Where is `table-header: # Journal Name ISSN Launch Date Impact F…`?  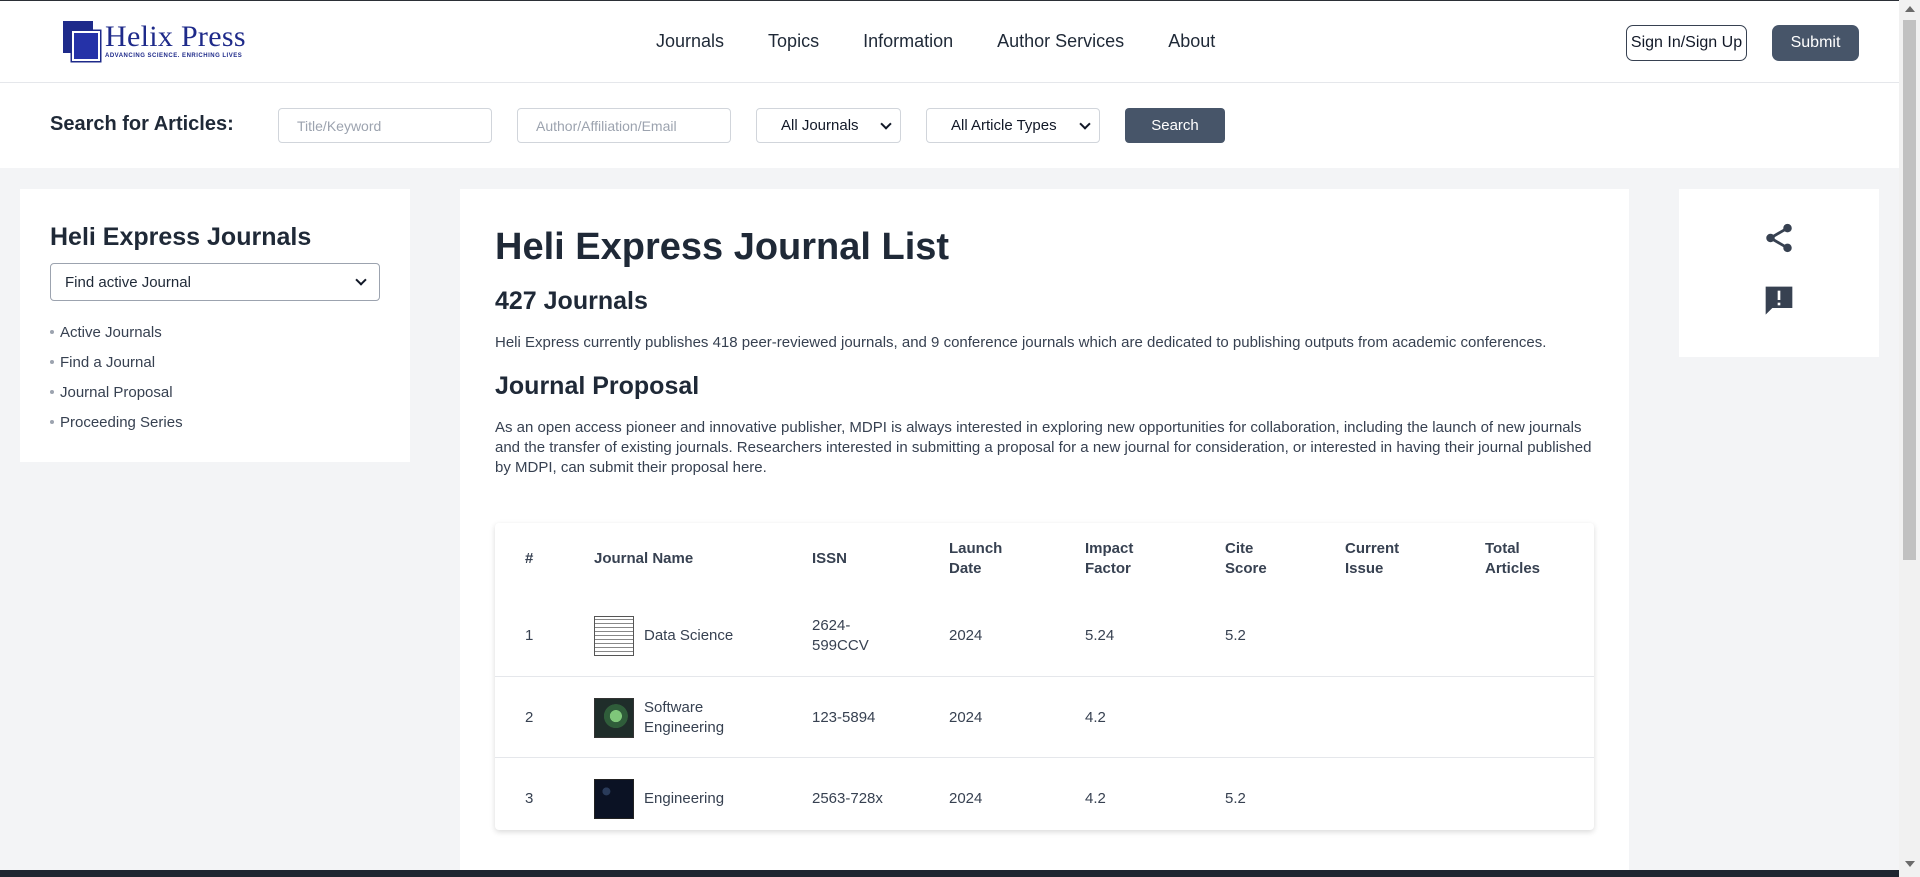
table-header: # Journal Name ISSN Launch Date Impact F… is located at coordinates (1044, 559).